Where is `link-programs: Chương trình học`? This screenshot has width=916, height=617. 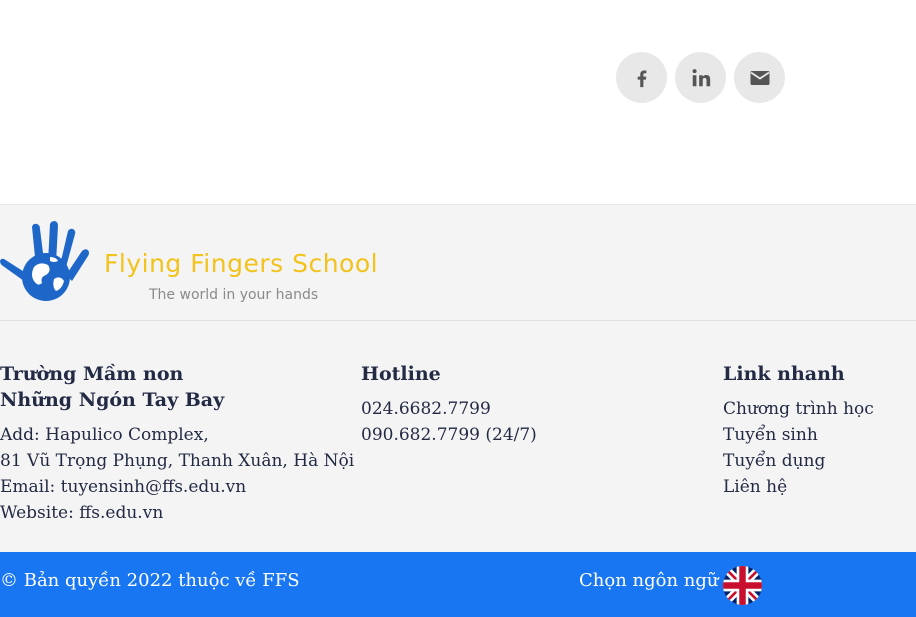
link-programs: Chương trình học is located at coordinates (819, 409).